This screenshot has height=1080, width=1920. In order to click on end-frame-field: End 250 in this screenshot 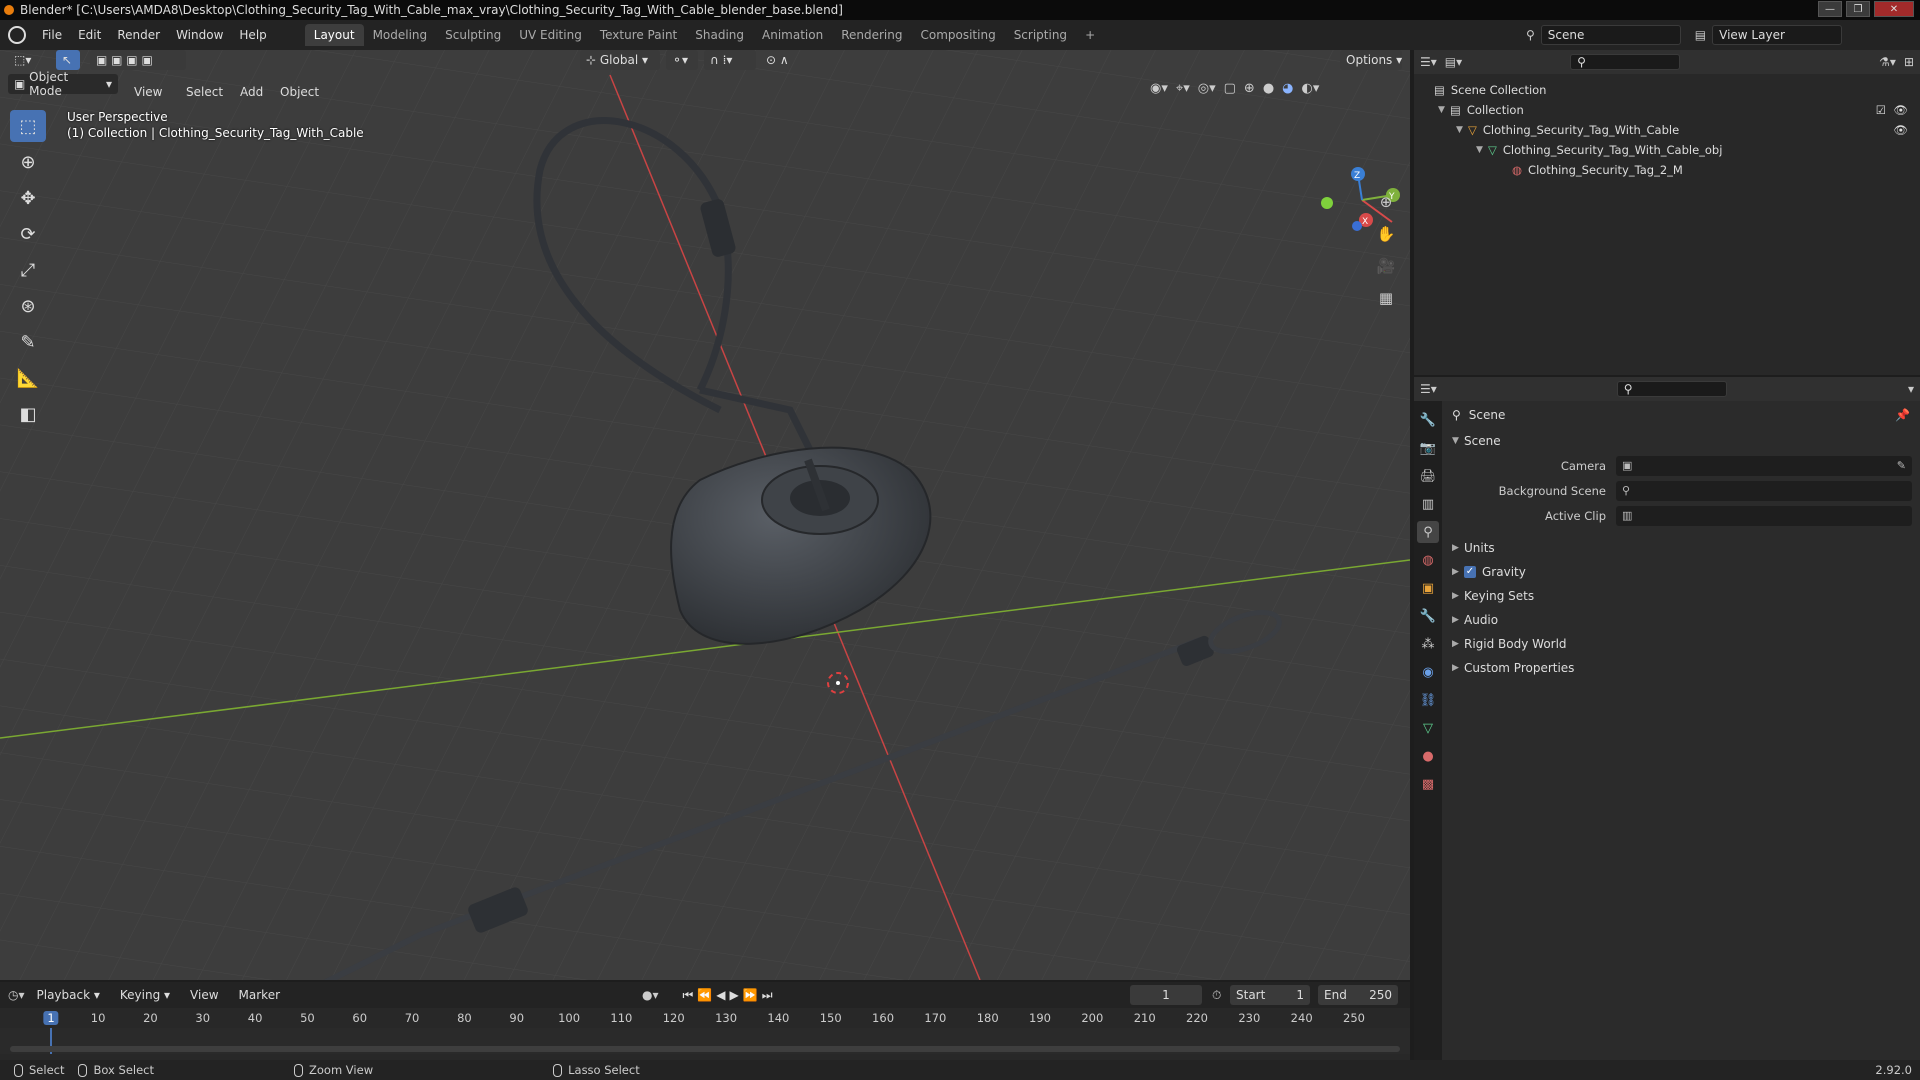, I will do `click(1358, 995)`.